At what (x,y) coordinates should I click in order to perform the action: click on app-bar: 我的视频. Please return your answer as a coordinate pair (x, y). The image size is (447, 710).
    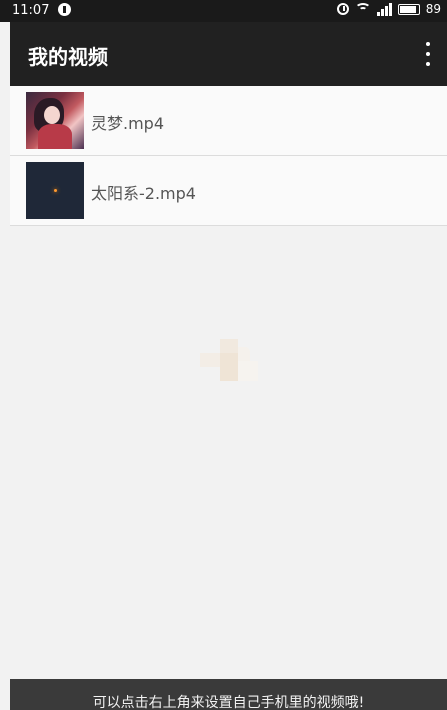
    Looking at the image, I should click on (228, 54).